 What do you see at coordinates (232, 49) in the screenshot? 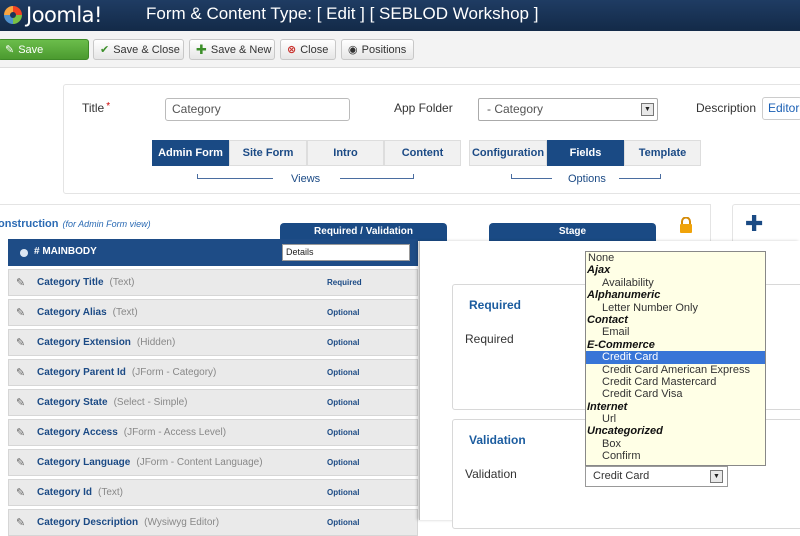
I see `save-new-button: ✚ Save & New` at bounding box center [232, 49].